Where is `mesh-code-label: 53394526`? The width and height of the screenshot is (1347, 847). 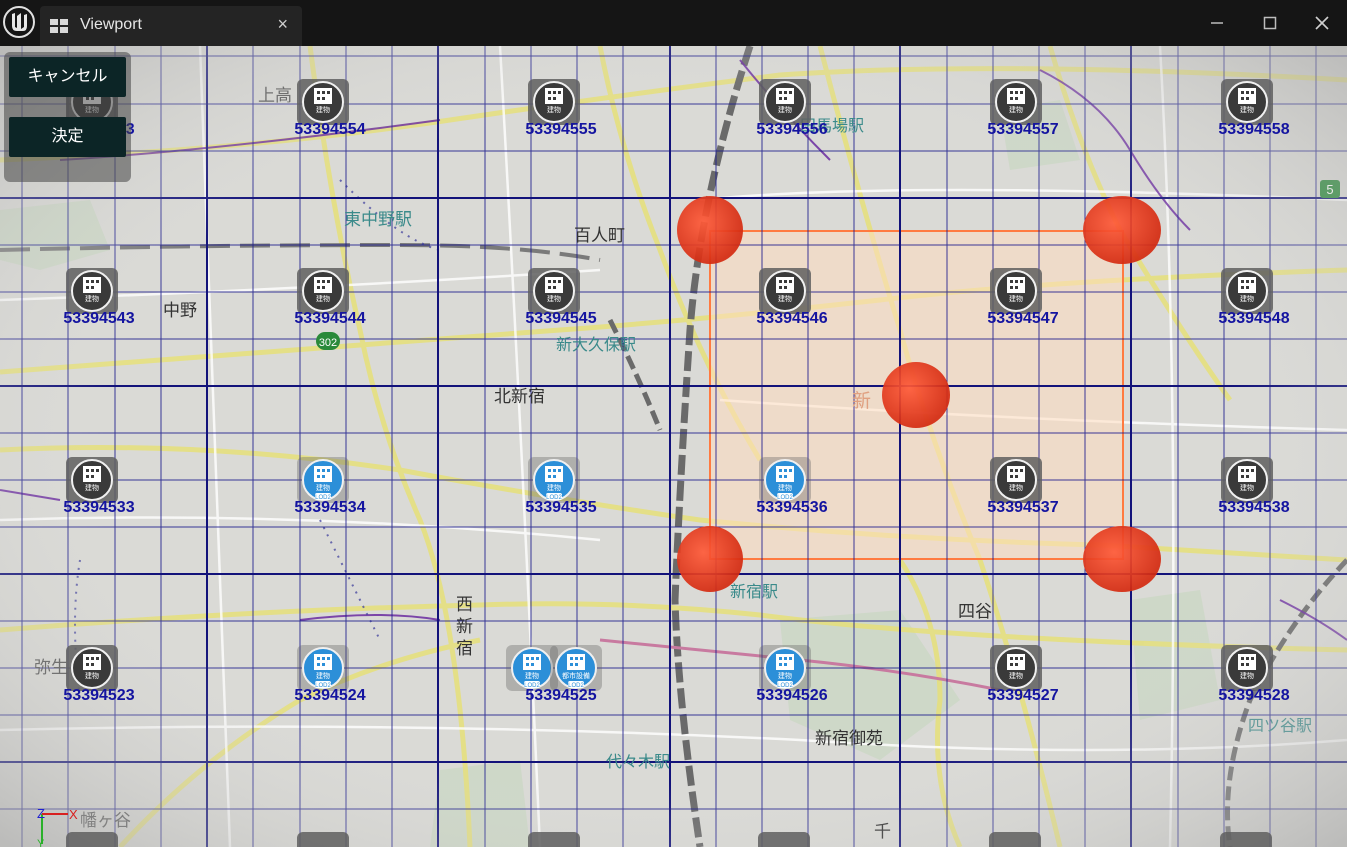 mesh-code-label: 53394526 is located at coordinates (792, 695).